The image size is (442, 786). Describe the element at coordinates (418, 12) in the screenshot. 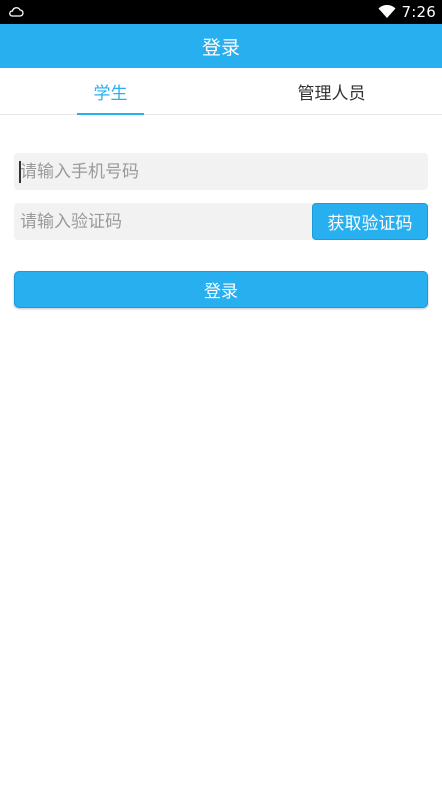

I see `status-time: 7:26` at that location.